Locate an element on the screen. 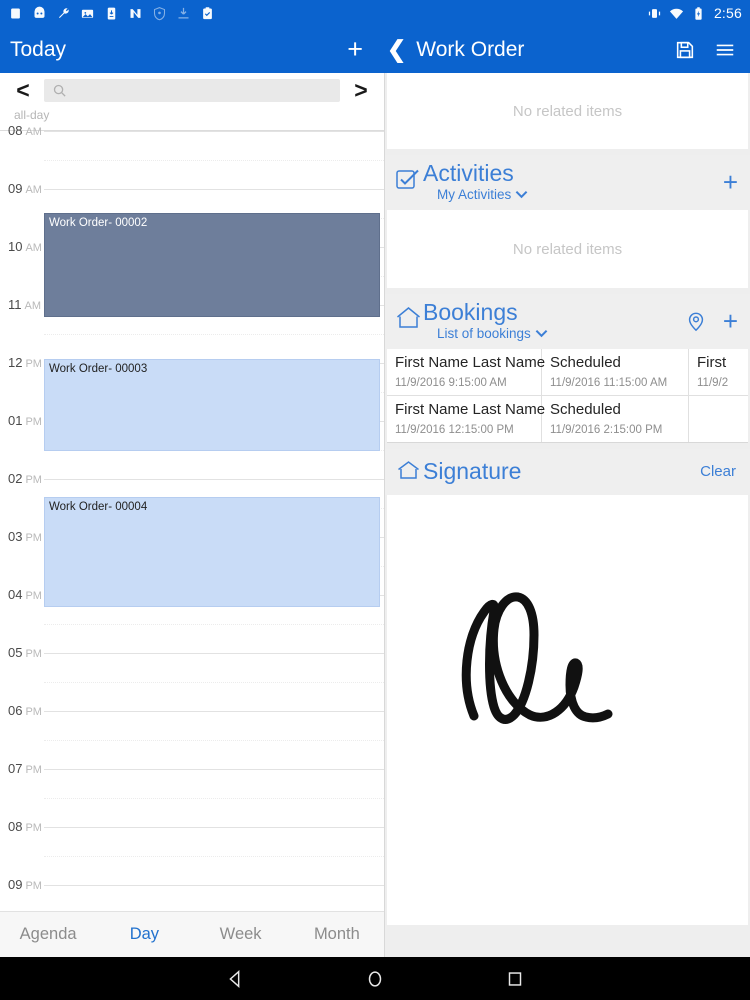 The width and height of the screenshot is (750, 1000). calendar-toolbar: < > is located at coordinates (192, 90).